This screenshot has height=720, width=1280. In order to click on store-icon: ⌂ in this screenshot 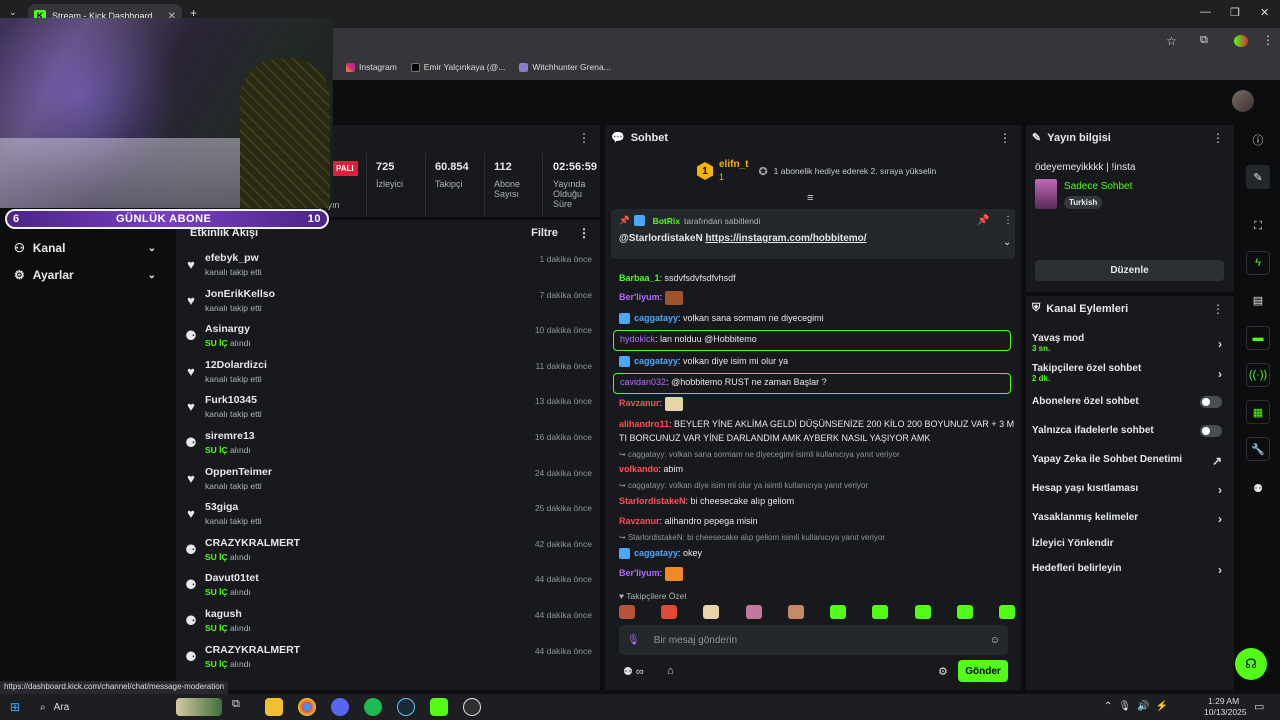, I will do `click(670, 671)`.